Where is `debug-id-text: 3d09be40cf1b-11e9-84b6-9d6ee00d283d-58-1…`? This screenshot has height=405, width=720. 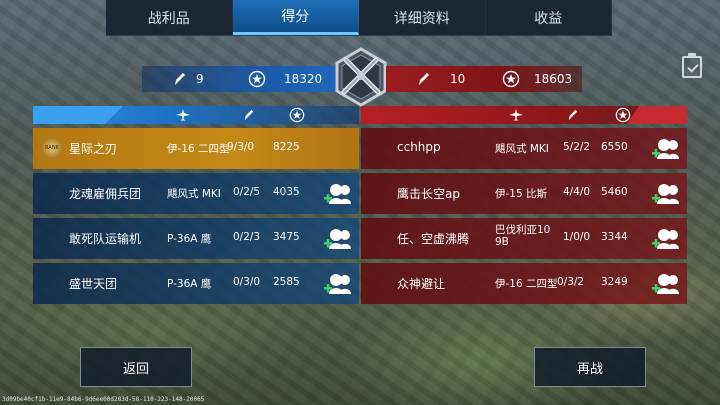 debug-id-text: 3d09be40cf1b-11e9-84b6-9d6ee00d283d-58-1… is located at coordinates (103, 399).